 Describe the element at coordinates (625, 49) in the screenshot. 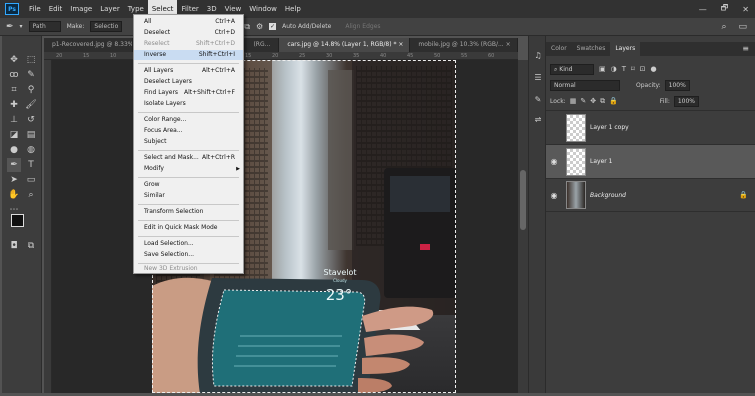

I see `tab-layers: Layers` at that location.